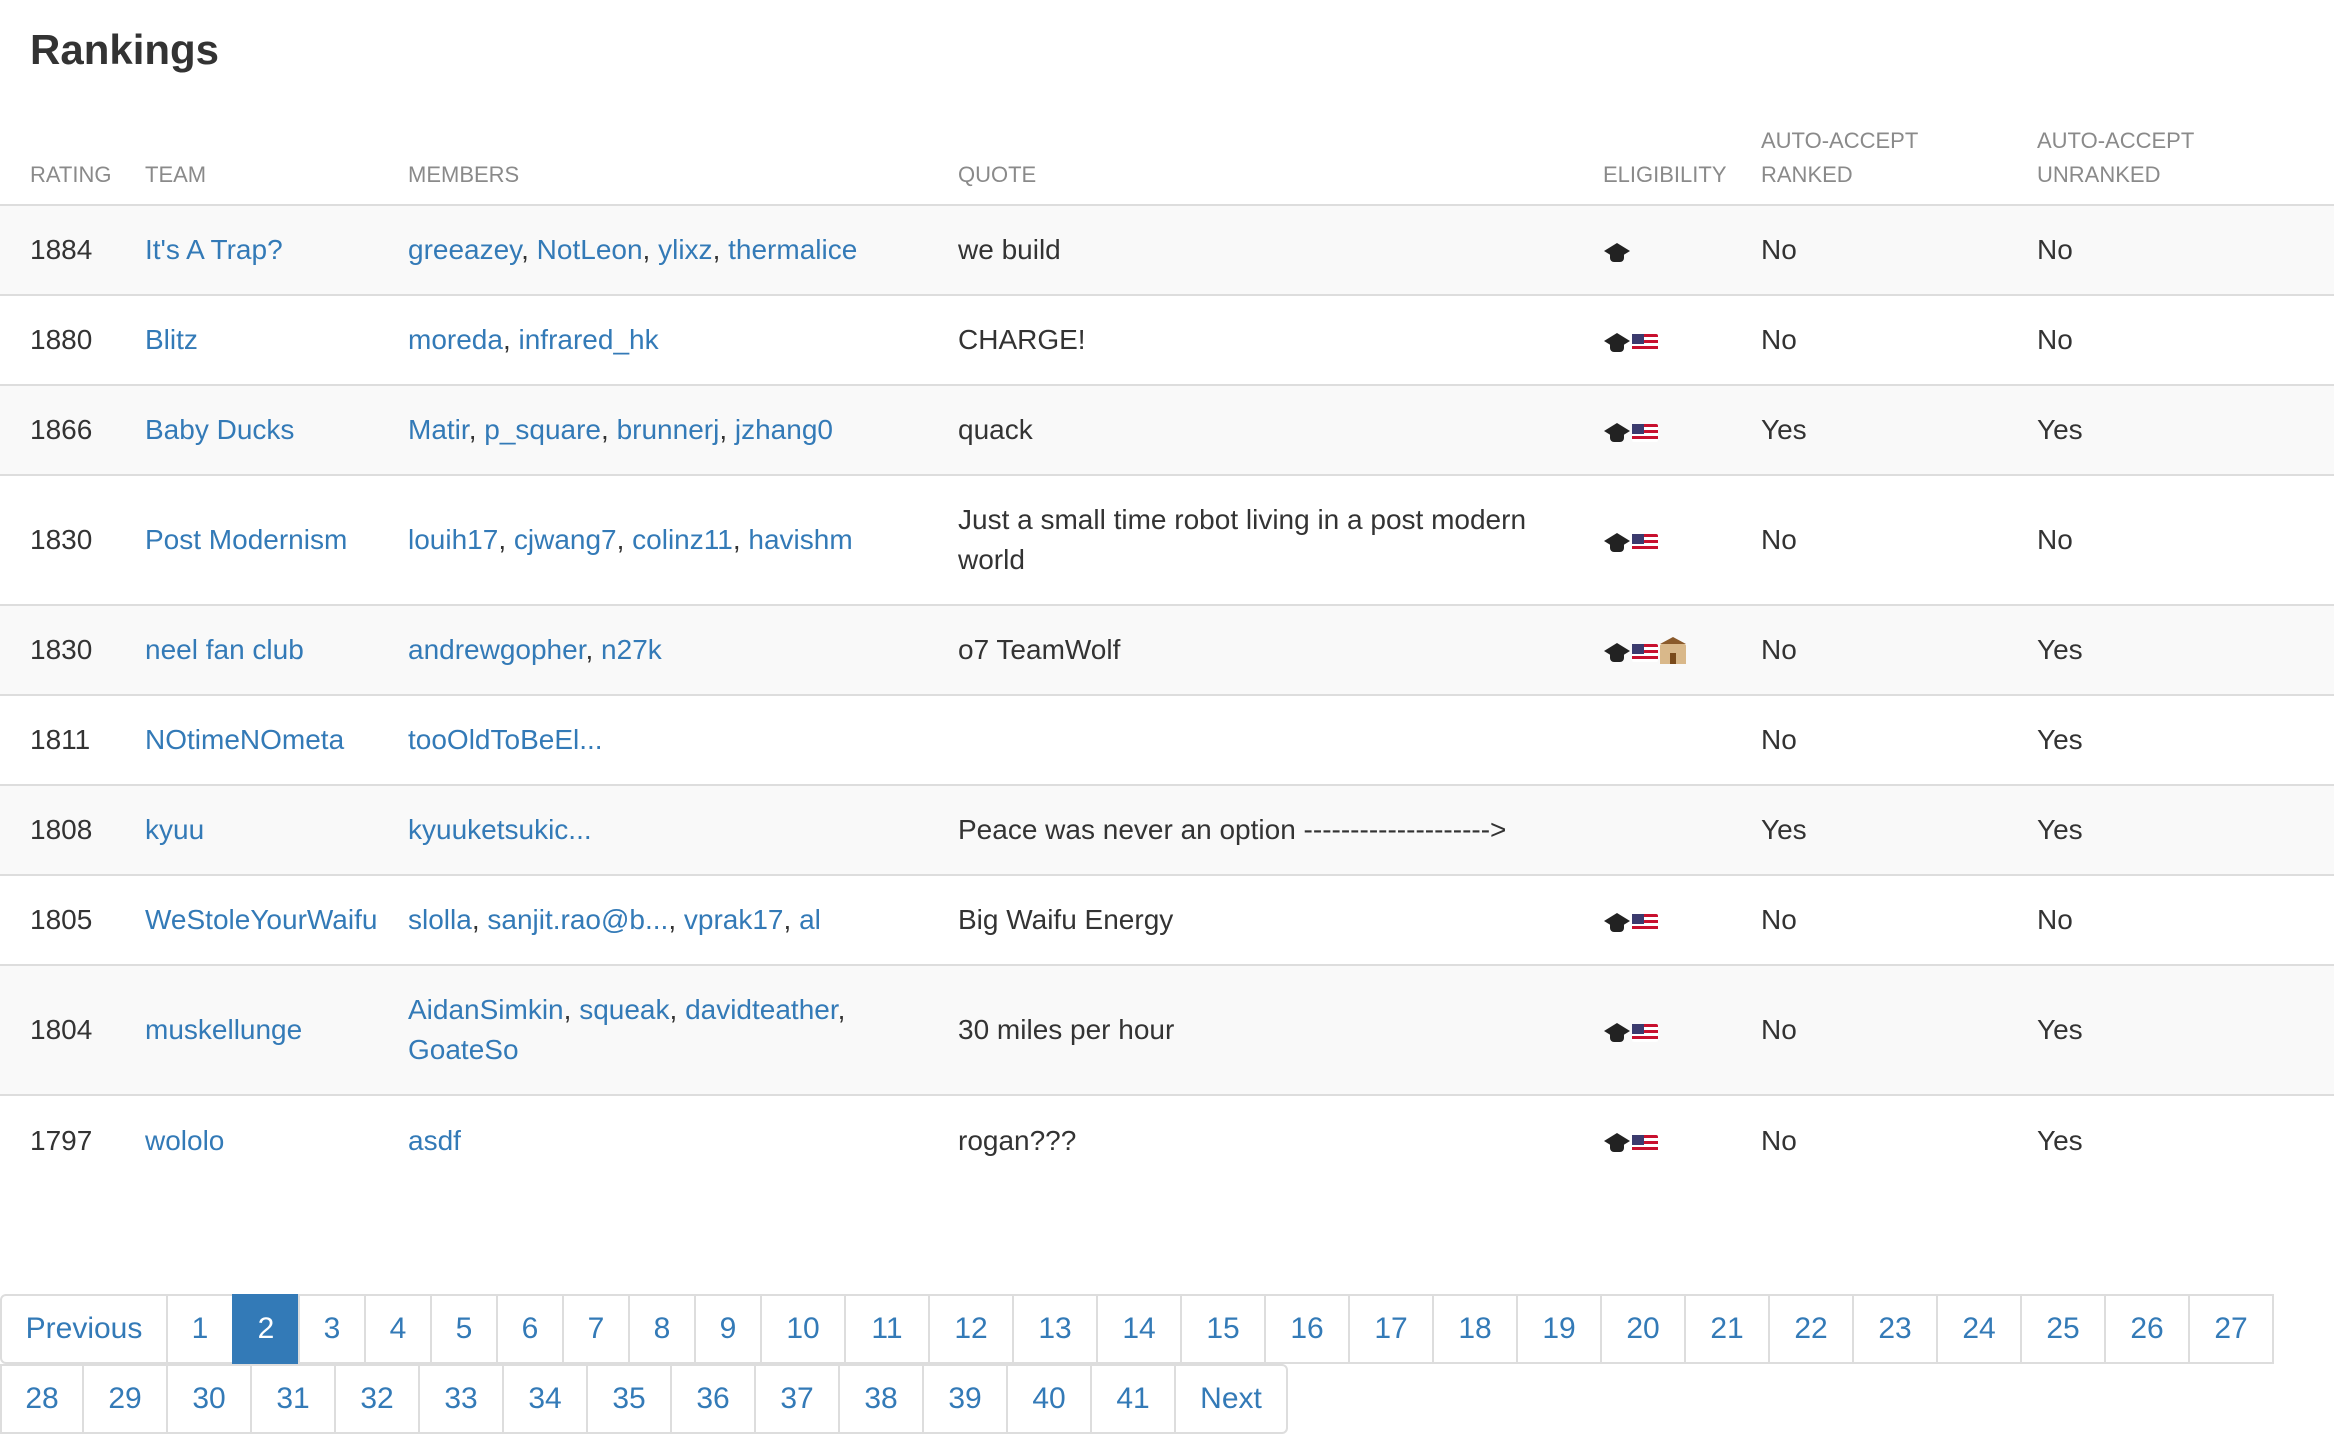 Image resolution: width=2334 pixels, height=1436 pixels. What do you see at coordinates (792, 249) in the screenshot?
I see `member-link: thermalice` at bounding box center [792, 249].